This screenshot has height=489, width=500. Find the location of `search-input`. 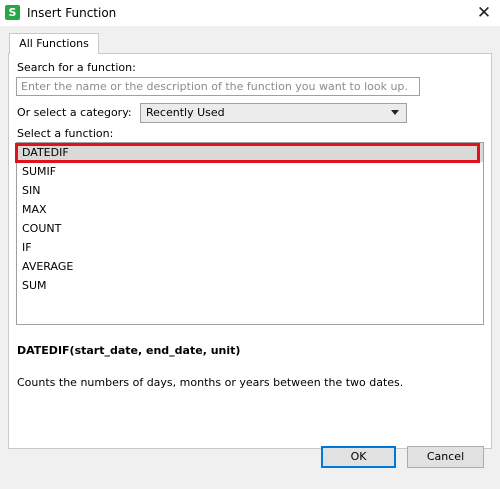

search-input is located at coordinates (218, 86).